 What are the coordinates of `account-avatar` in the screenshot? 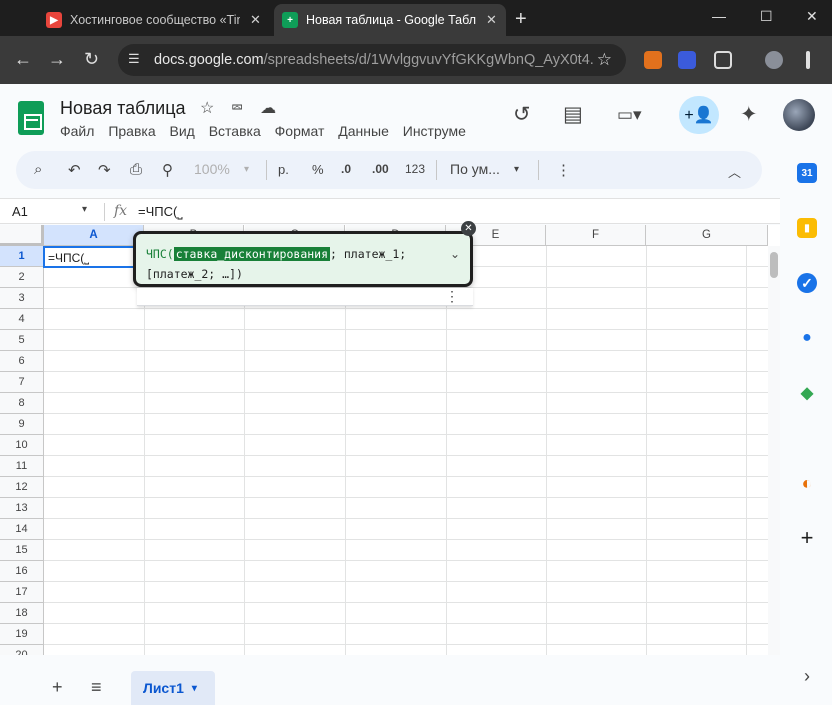 It's located at (799, 115).